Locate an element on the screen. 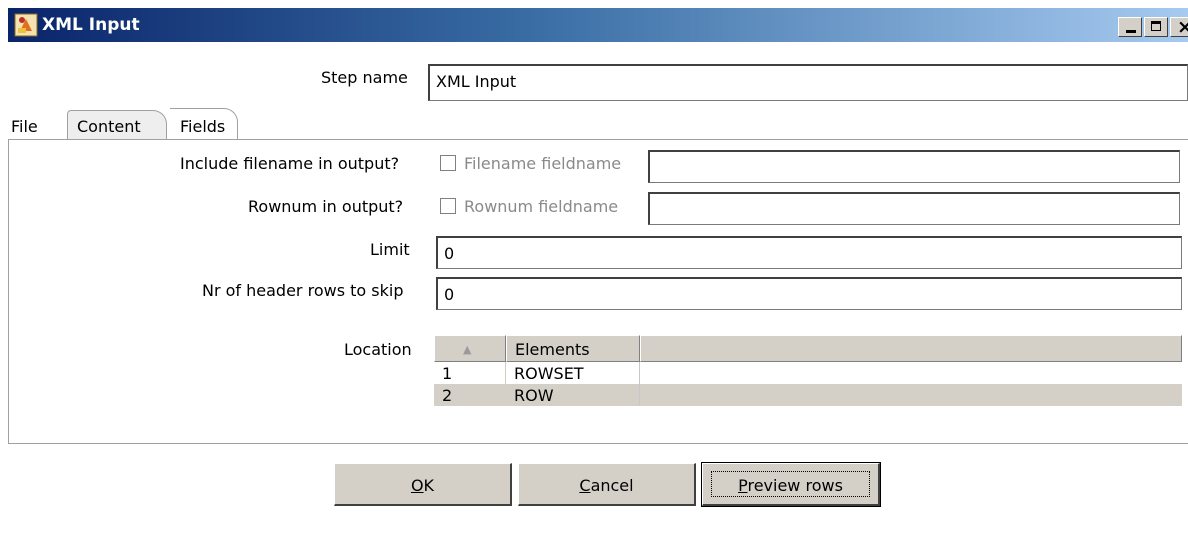 The width and height of the screenshot is (1188, 549). header-rows-label: Nr of header rows to skip is located at coordinates (303, 290).